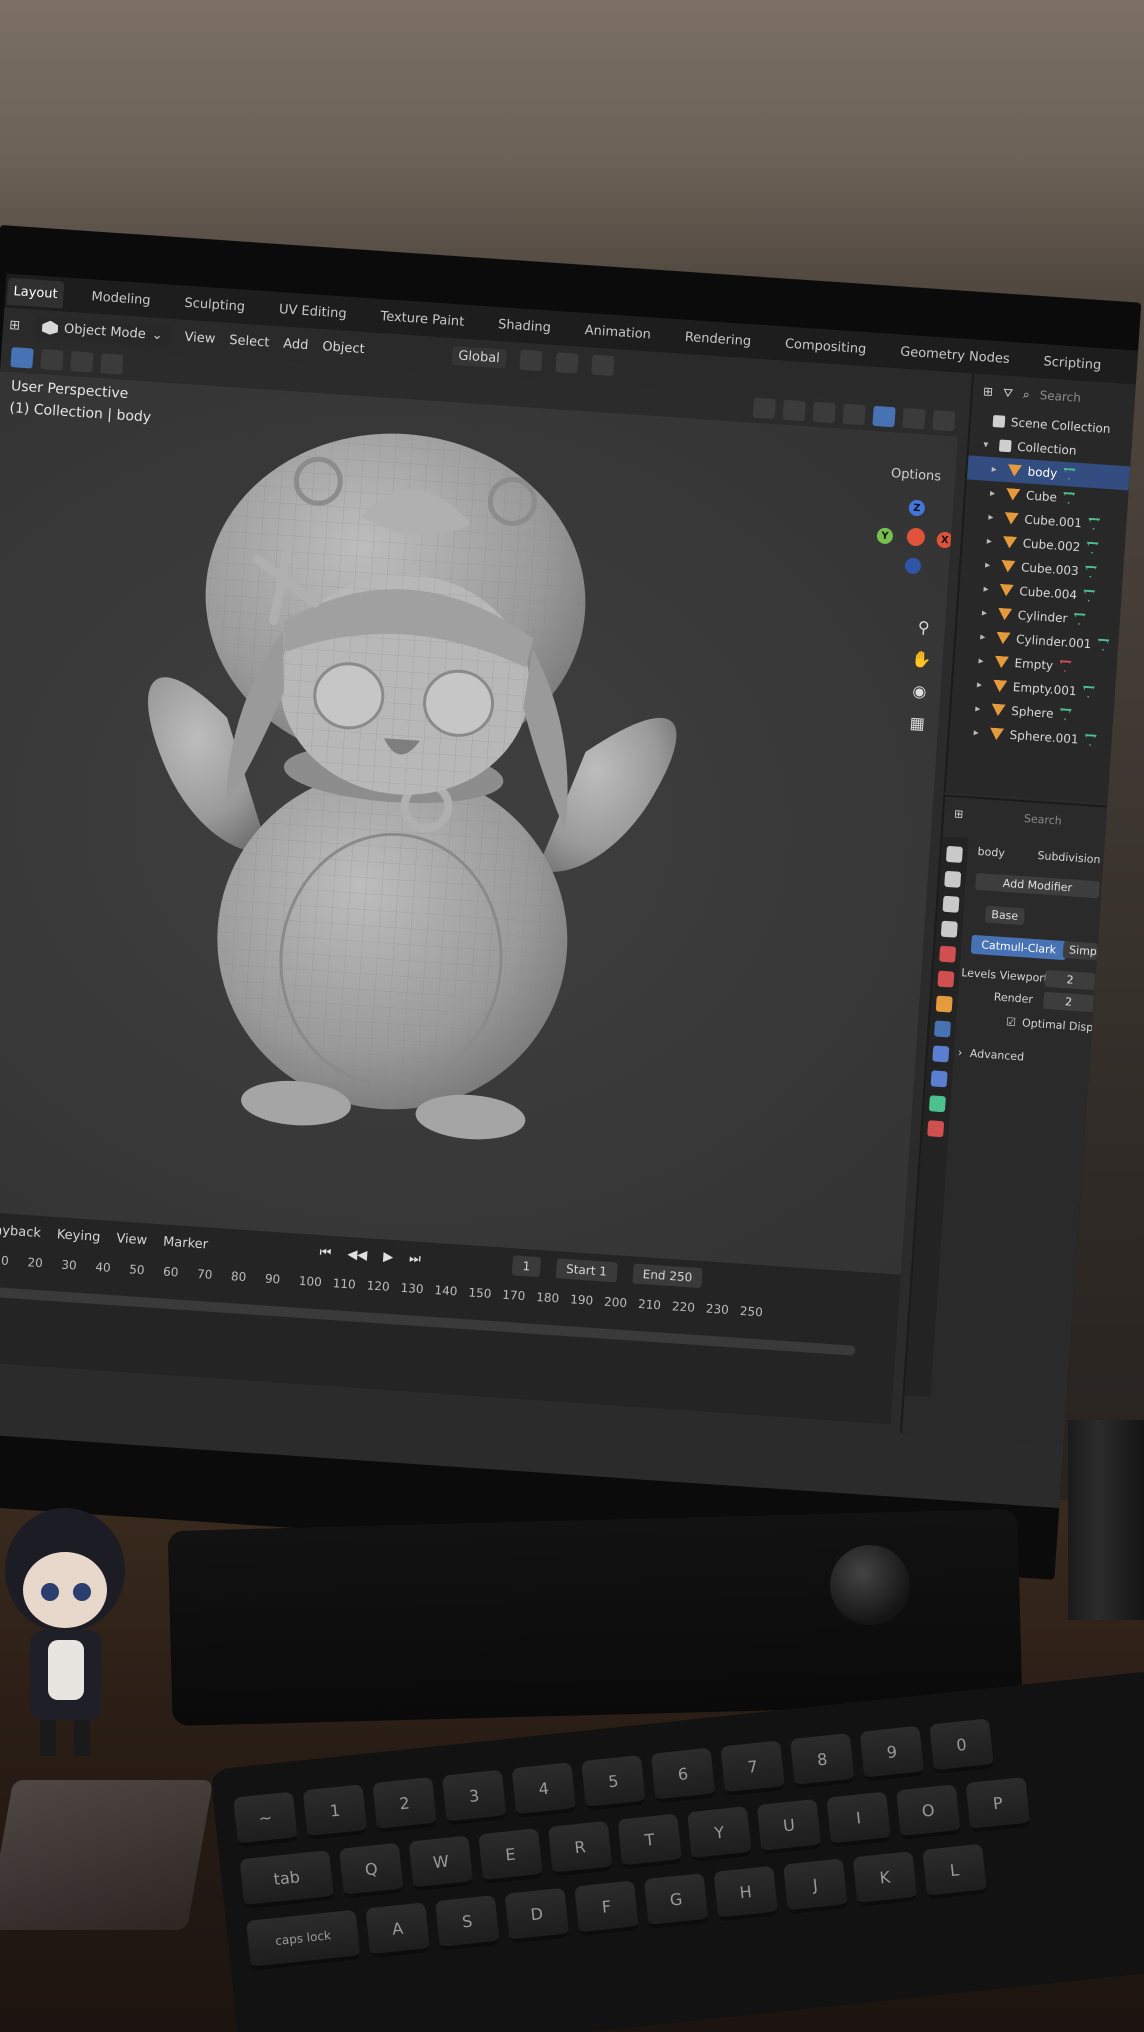  I want to click on tab-texture-paint: Texture Paint, so click(423, 318).